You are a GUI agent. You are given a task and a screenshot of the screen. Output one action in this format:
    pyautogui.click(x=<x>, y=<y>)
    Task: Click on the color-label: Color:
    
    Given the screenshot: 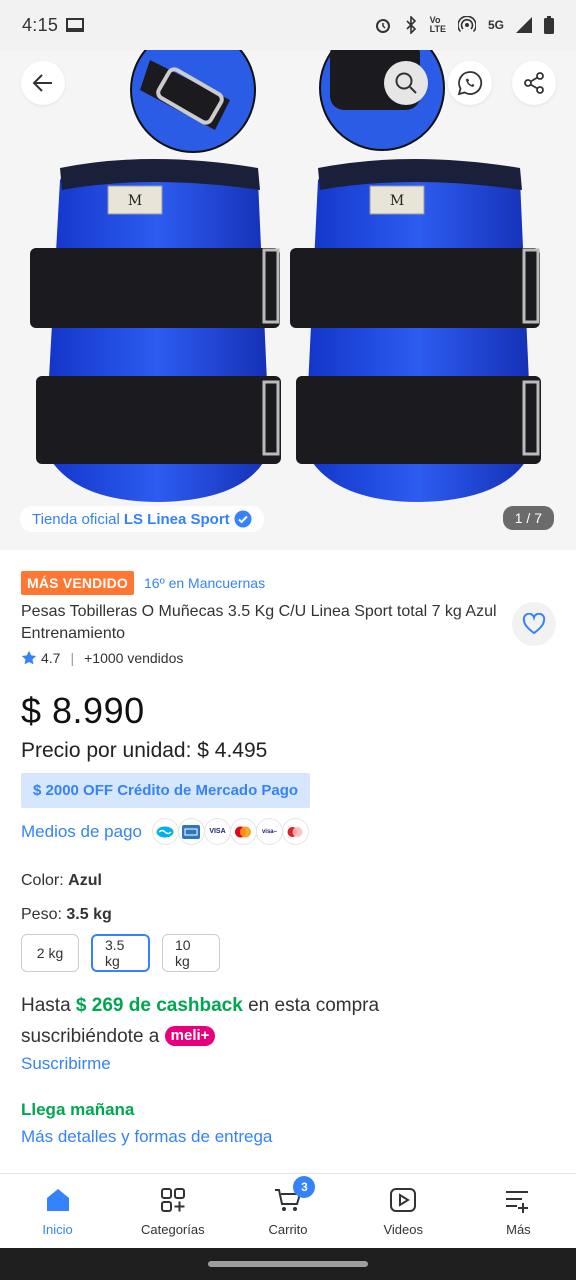 What is the action you would take?
    pyautogui.click(x=42, y=880)
    